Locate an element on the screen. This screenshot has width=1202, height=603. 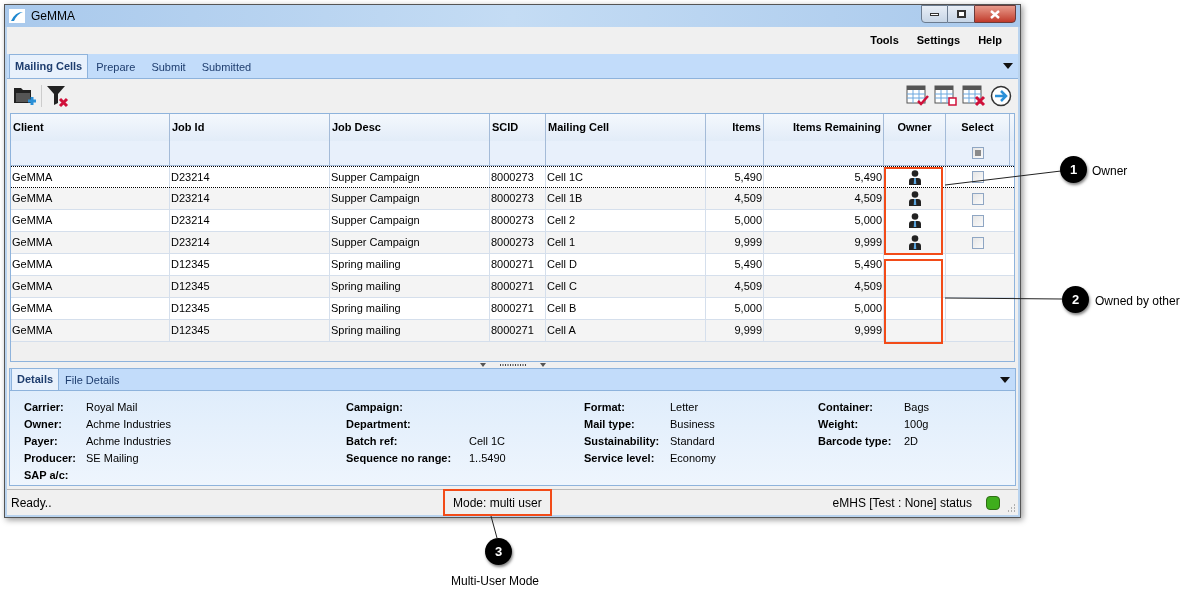
field-label: Format: is located at coordinates (605, 408).